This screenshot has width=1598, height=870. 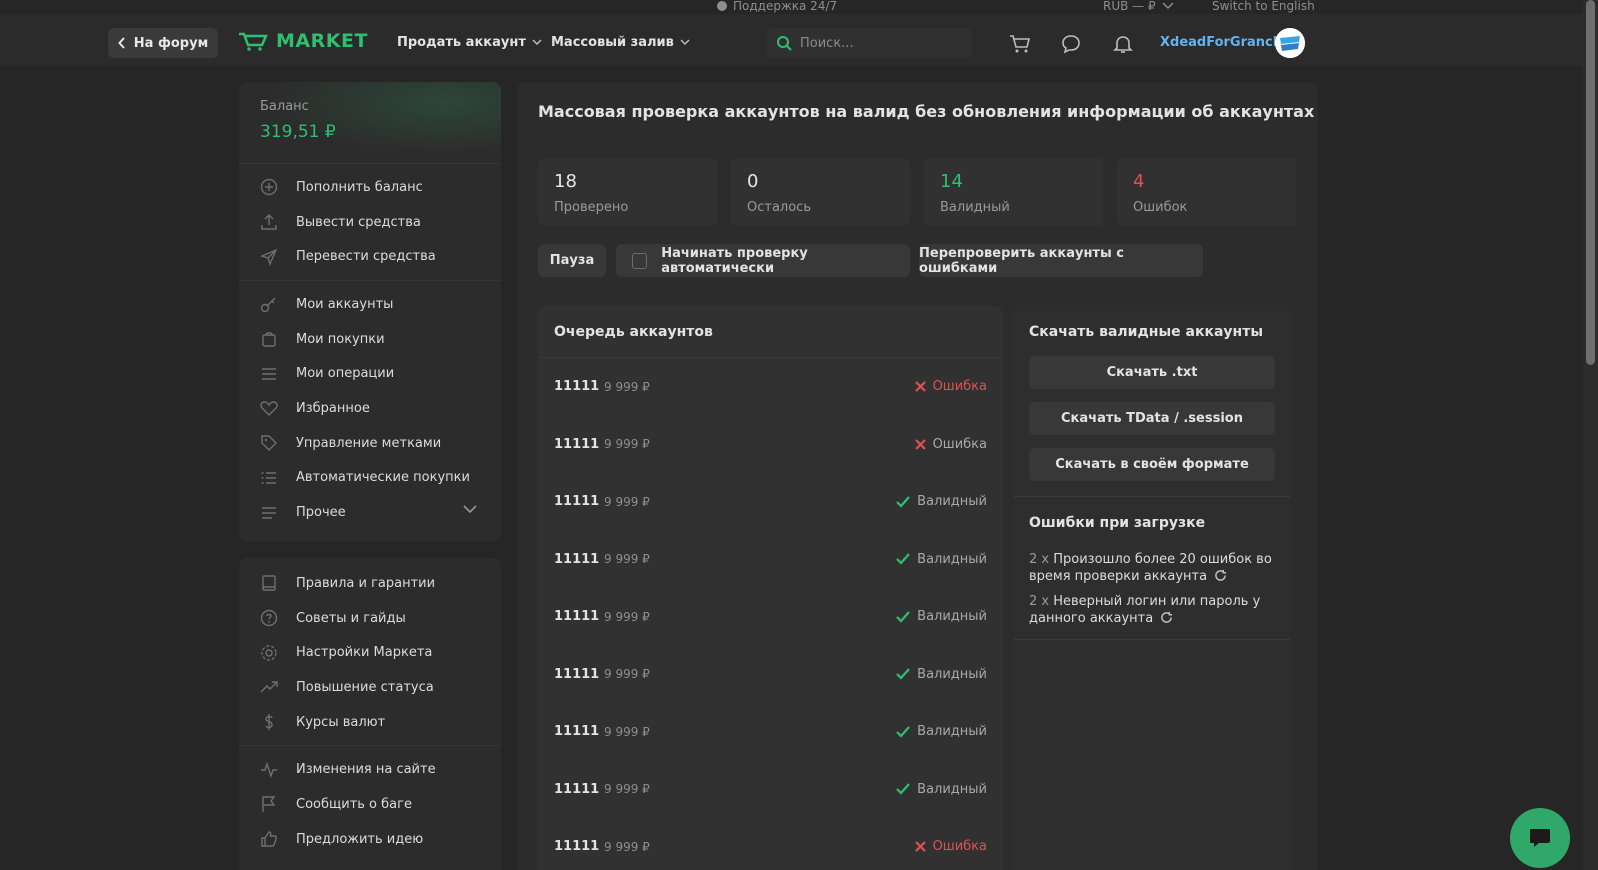 I want to click on plus-circle-icon, so click(x=269, y=187).